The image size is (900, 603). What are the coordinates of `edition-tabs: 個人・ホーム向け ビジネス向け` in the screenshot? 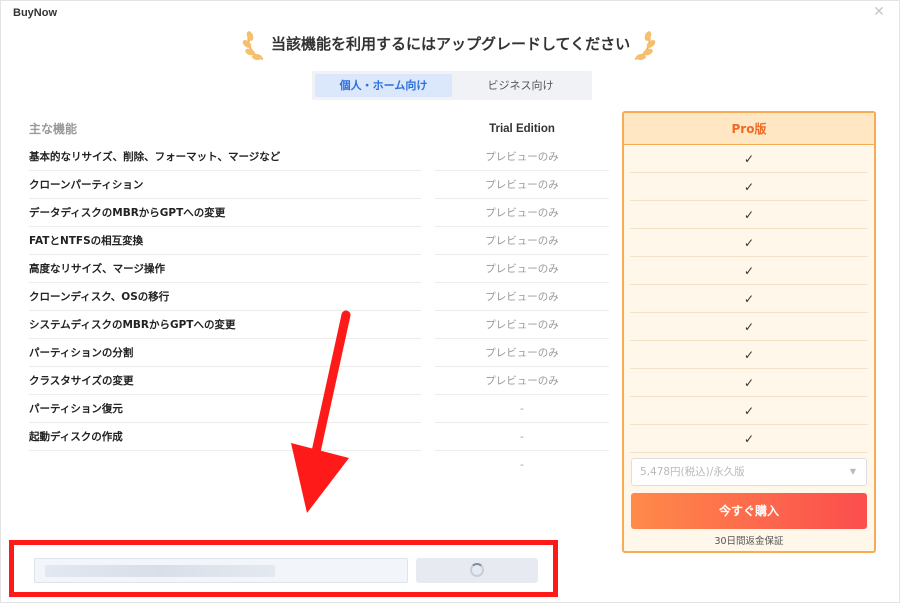 It's located at (452, 85).